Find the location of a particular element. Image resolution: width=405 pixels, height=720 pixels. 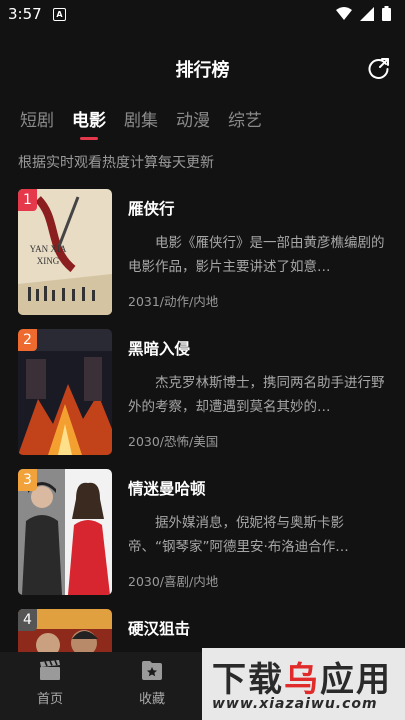

tab-juji: 剧集 is located at coordinates (141, 123).